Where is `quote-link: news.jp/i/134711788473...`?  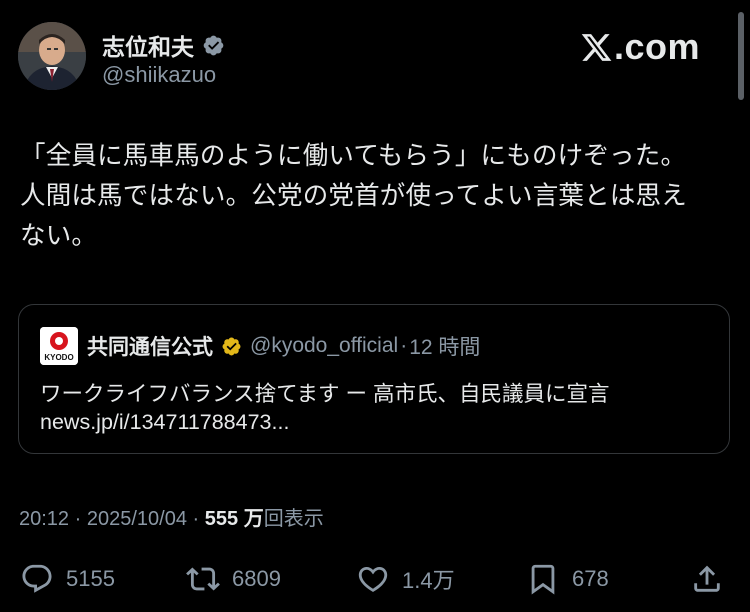
quote-link: news.jp/i/134711788473... is located at coordinates (164, 422).